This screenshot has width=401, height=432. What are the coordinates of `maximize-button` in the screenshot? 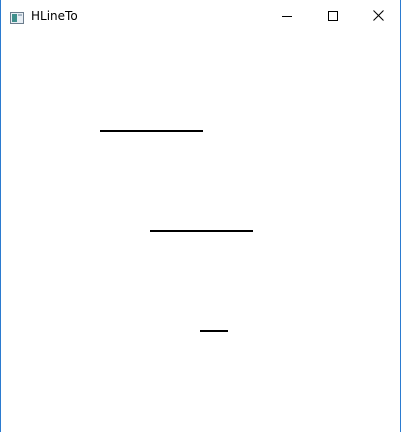 It's located at (333, 15).